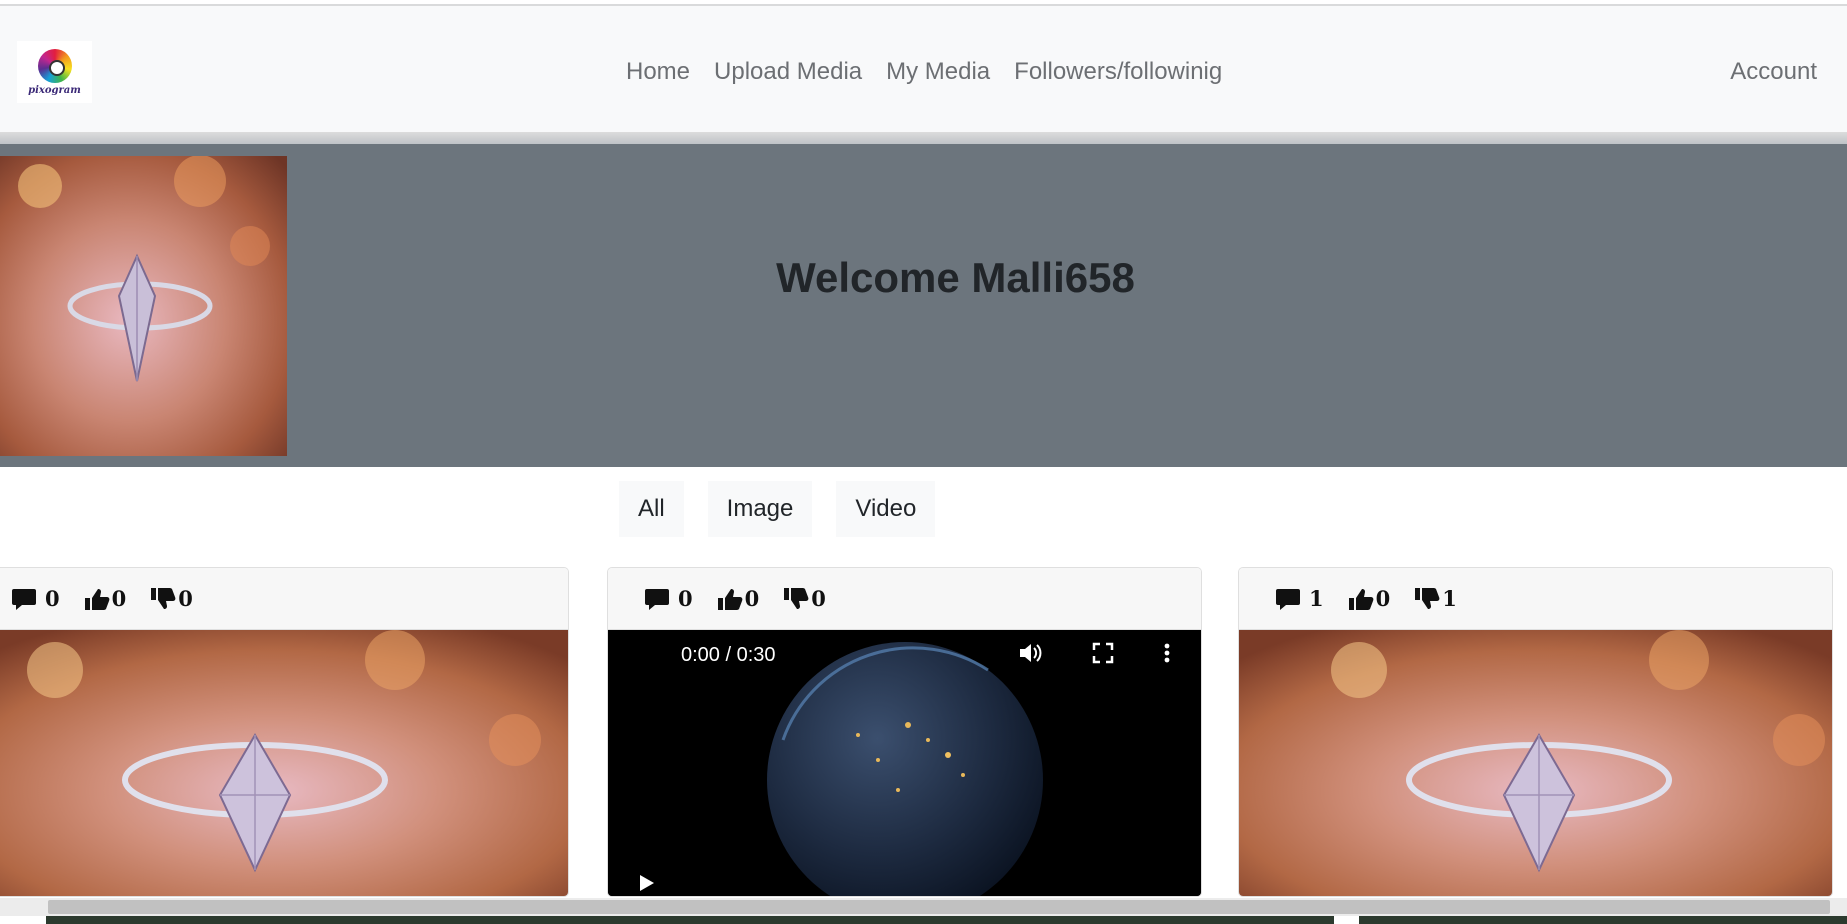  I want to click on comment-stat: 1, so click(1299, 598).